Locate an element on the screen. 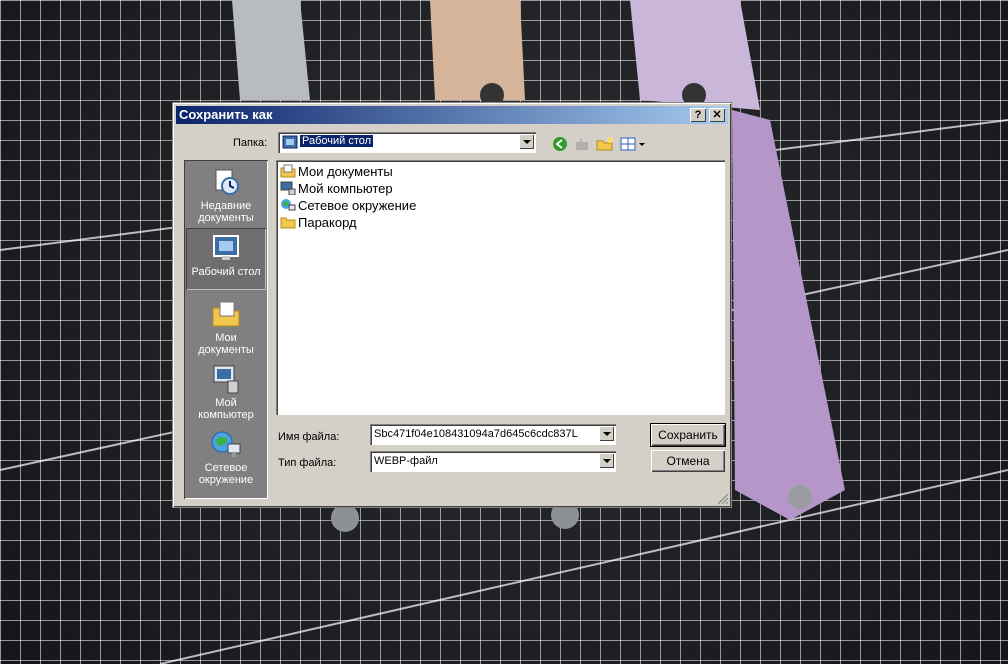 The image size is (1008, 664). place-my-computer: Мой компьютер is located at coordinates (226, 392).